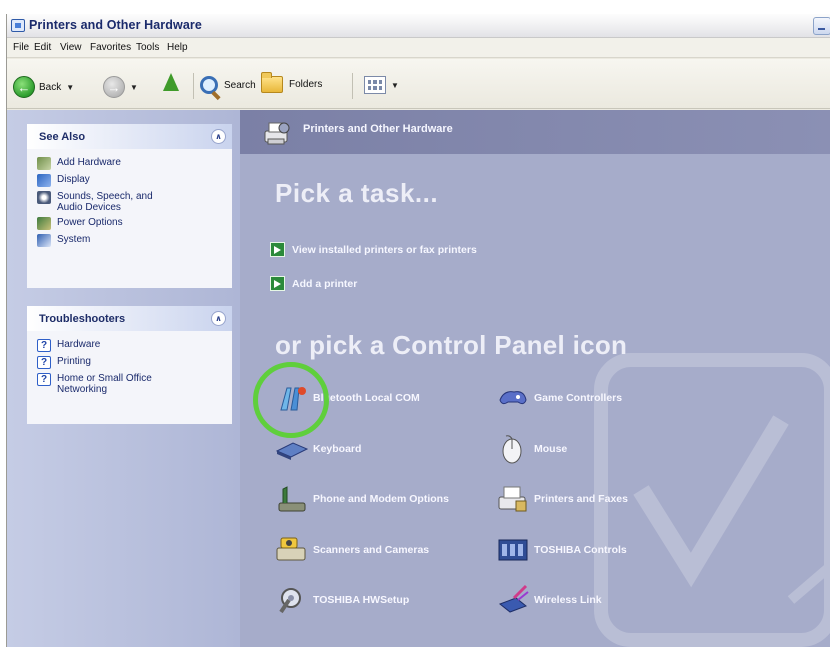 Image resolution: width=830 pixels, height=647 pixels. I want to click on menu-view: View, so click(71, 47).